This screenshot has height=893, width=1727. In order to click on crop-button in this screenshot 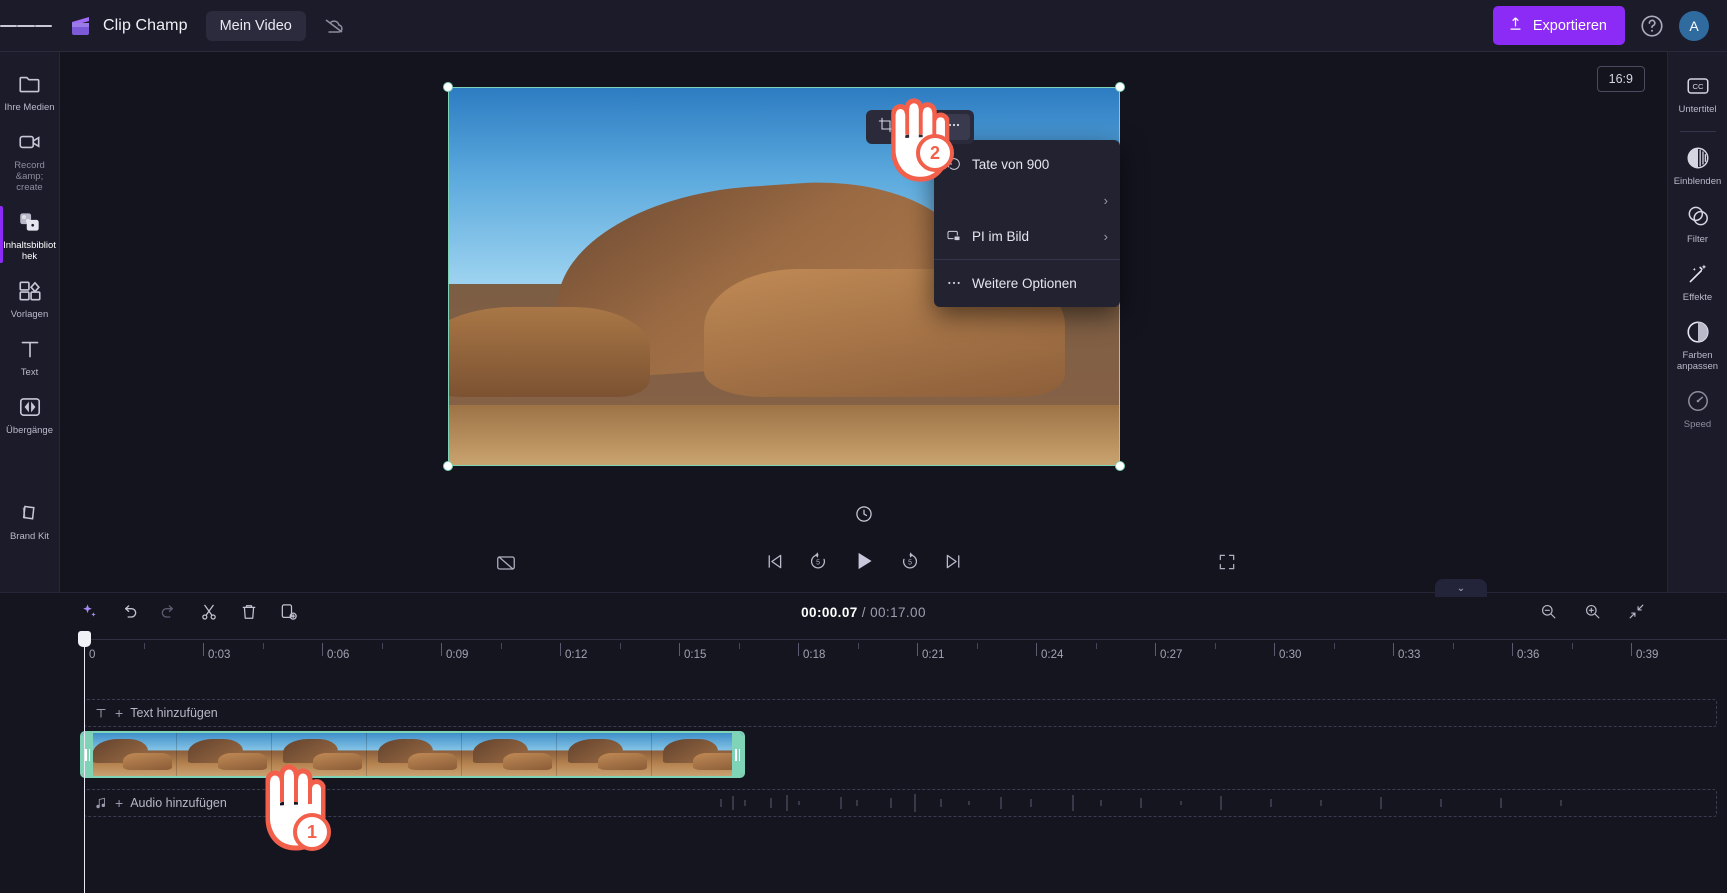, I will do `click(886, 127)`.